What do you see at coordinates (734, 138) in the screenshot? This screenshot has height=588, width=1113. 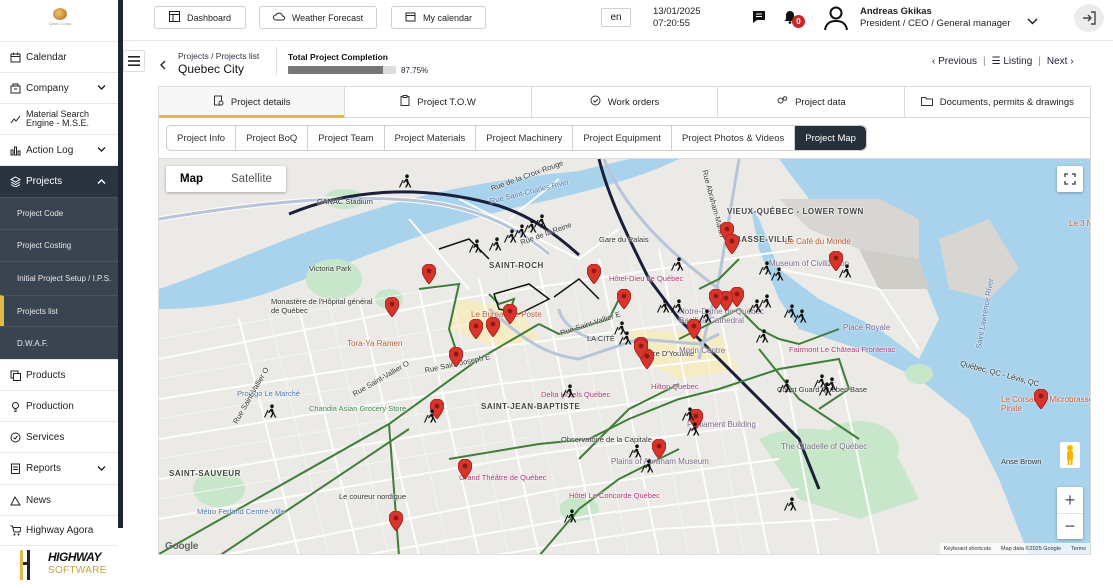 I see `subtab-project-photos: Project Photos & Videos` at bounding box center [734, 138].